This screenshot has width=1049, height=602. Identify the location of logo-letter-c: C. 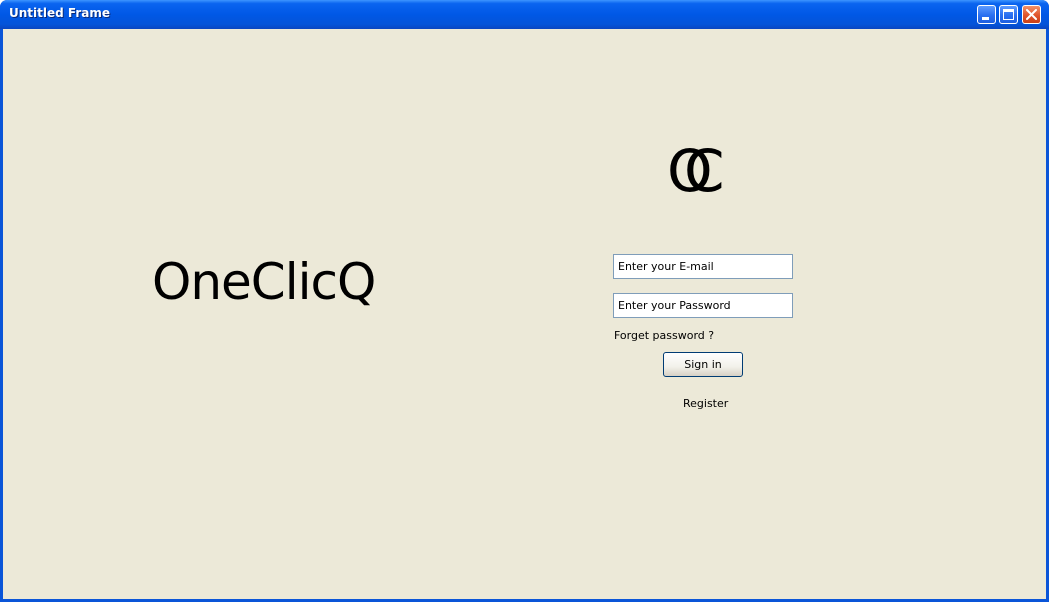
(704, 171).